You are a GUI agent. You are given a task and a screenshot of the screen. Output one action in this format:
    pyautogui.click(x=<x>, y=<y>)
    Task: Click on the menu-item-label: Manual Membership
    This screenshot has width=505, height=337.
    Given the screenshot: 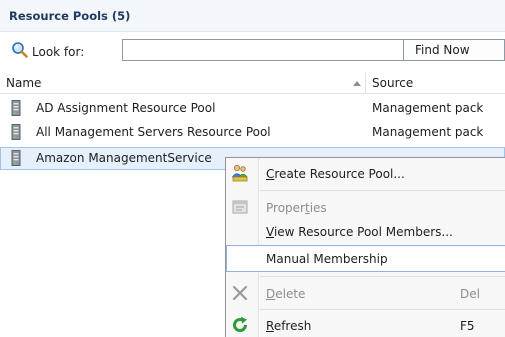 What is the action you would take?
    pyautogui.click(x=327, y=259)
    